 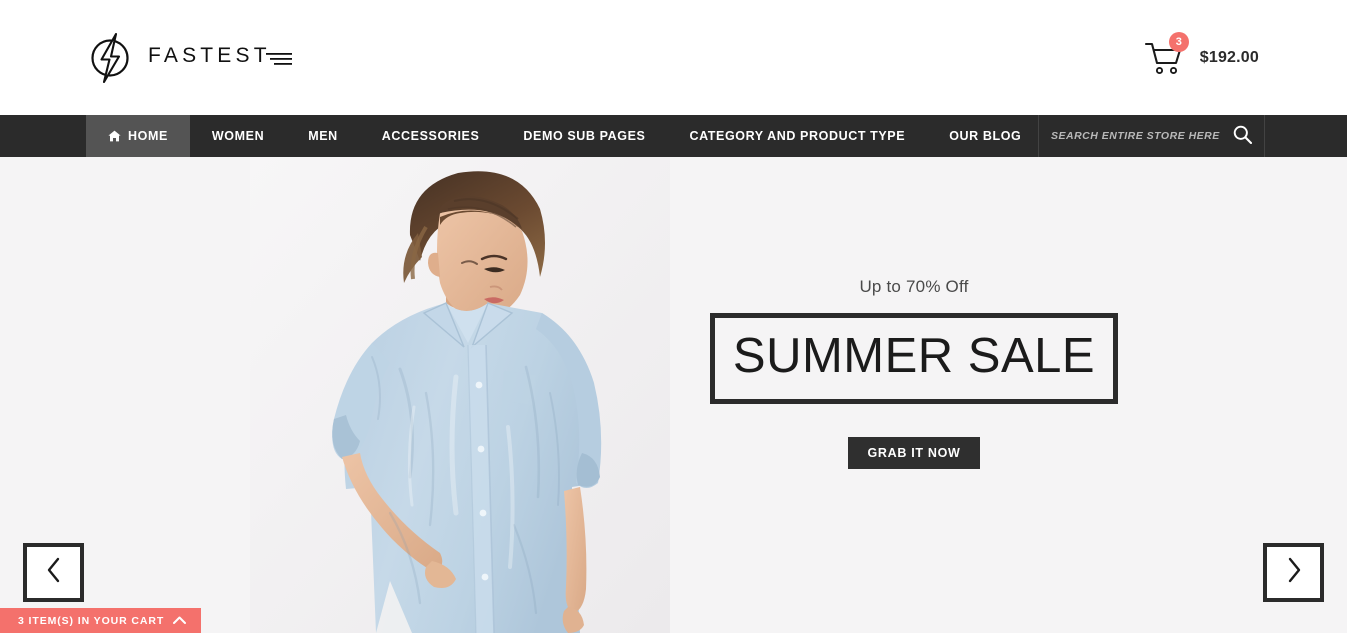 I want to click on brand-logo: FASTEST, so click(x=192, y=58).